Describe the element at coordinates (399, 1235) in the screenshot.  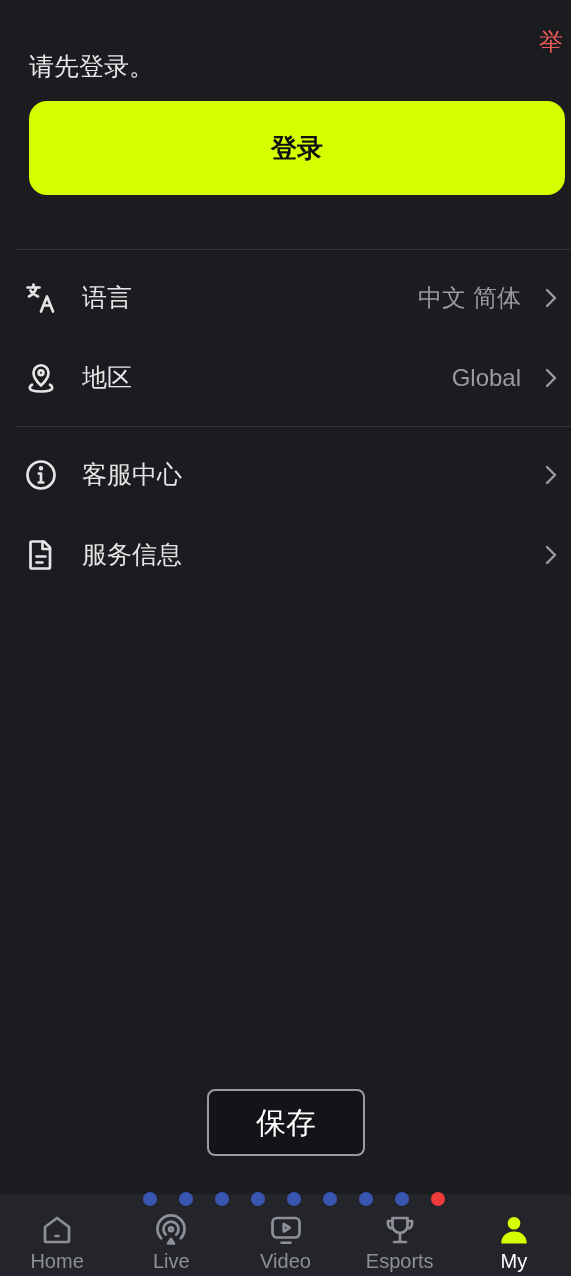
I see `tab-bar-item: Esports` at that location.